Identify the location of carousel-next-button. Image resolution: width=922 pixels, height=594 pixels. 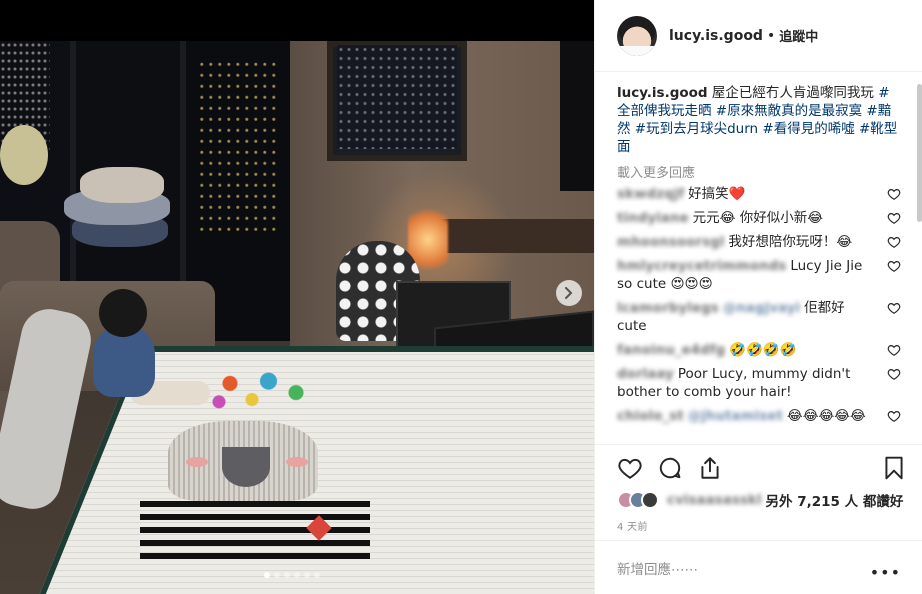
(569, 293).